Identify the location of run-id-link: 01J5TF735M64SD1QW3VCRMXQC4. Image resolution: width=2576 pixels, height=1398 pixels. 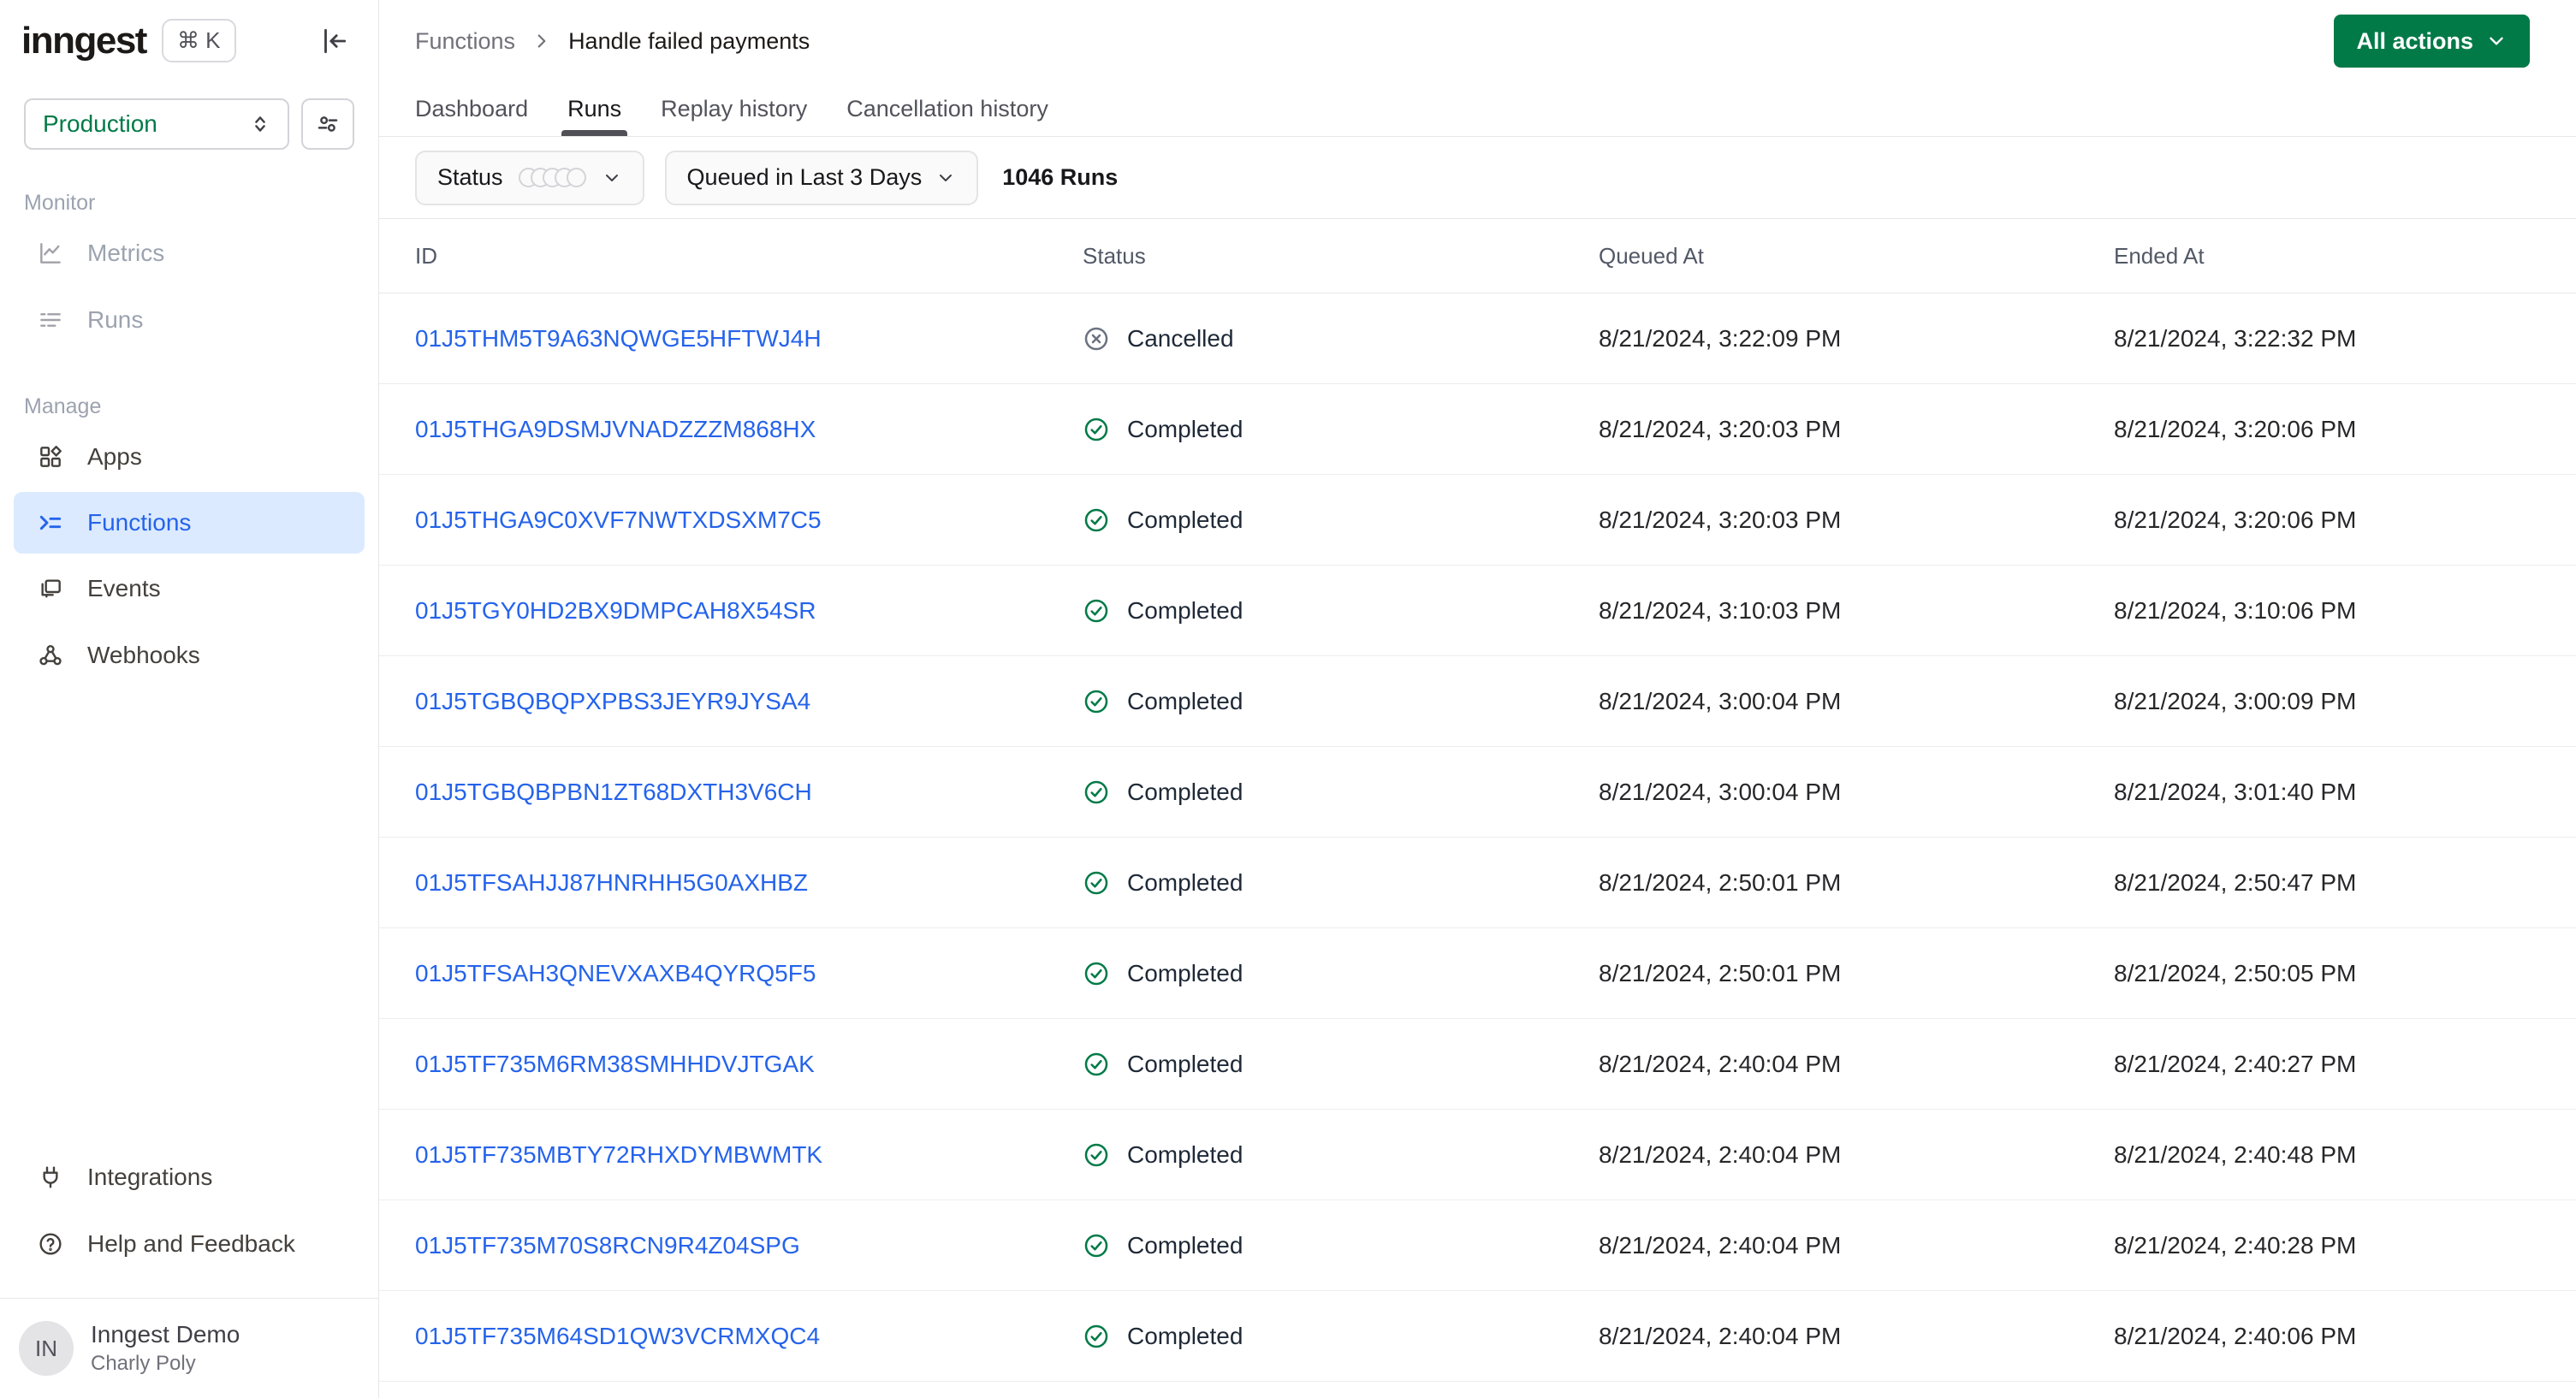
(617, 1336).